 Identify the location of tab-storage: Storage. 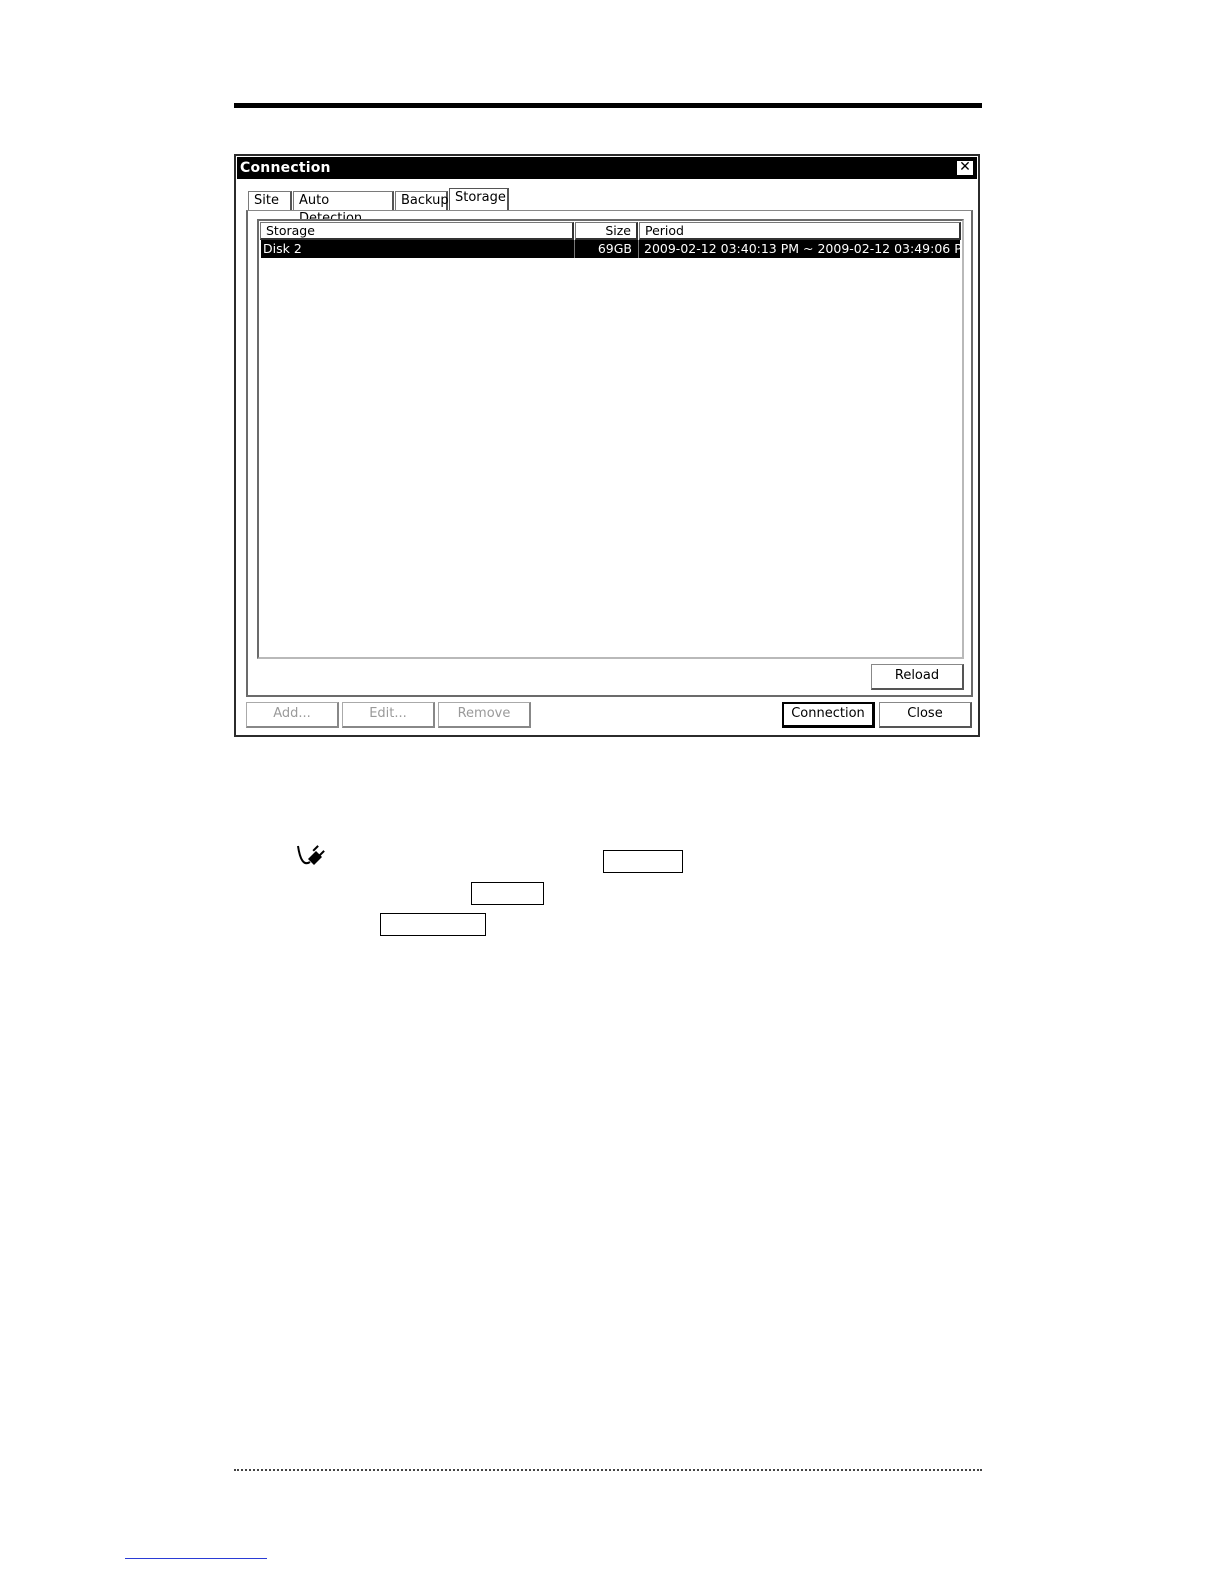
(479, 199).